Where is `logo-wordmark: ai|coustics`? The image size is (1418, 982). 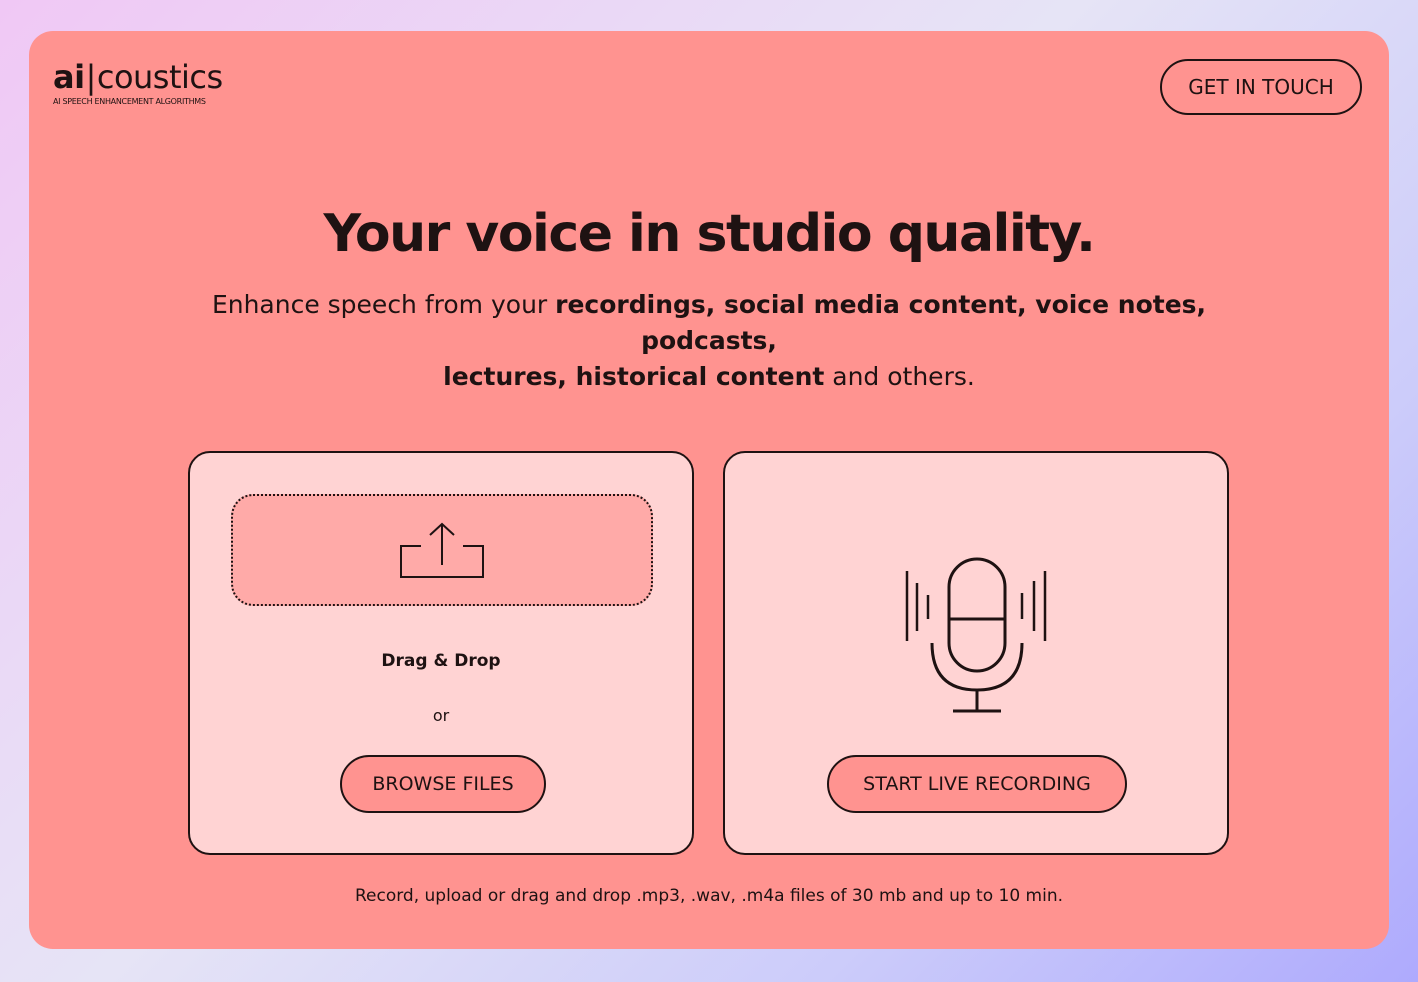
logo-wordmark: ai|coustics is located at coordinates (148, 77).